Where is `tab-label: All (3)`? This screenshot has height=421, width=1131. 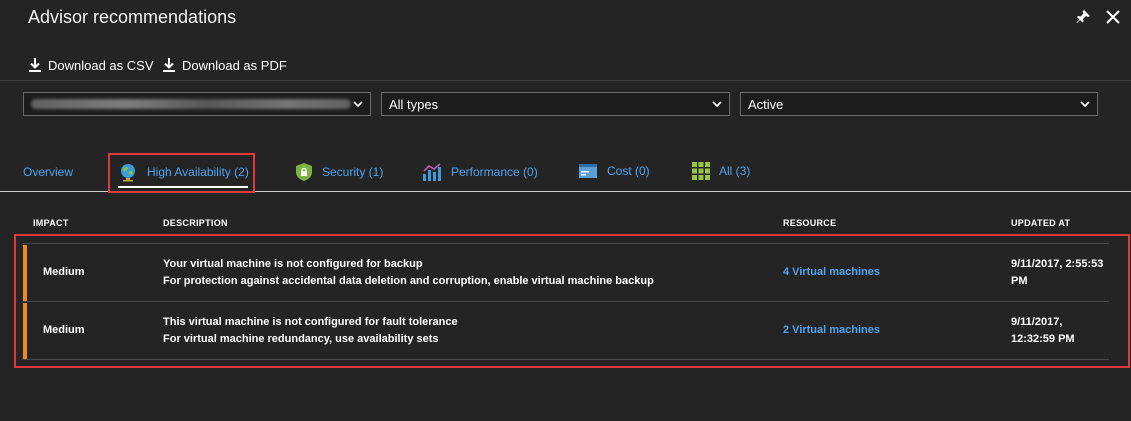
tab-label: All (3) is located at coordinates (735, 171).